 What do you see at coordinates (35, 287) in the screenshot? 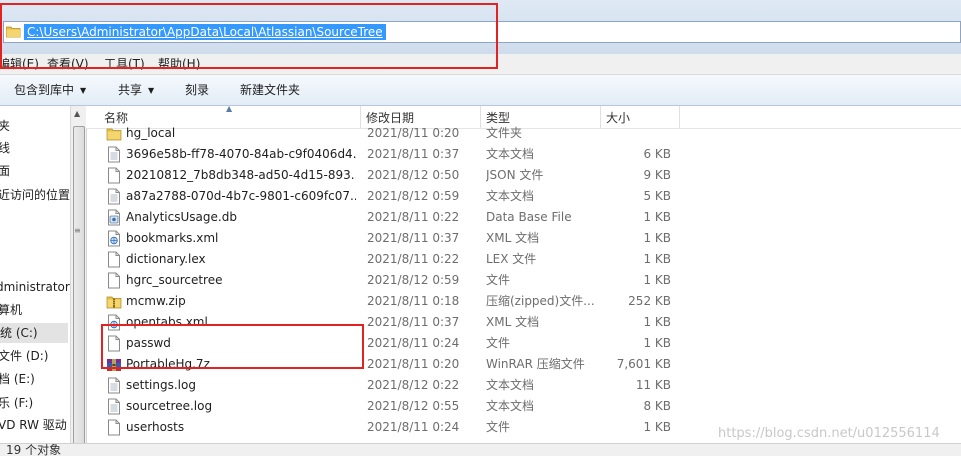
I see `nav-item-user: dministrator` at bounding box center [35, 287].